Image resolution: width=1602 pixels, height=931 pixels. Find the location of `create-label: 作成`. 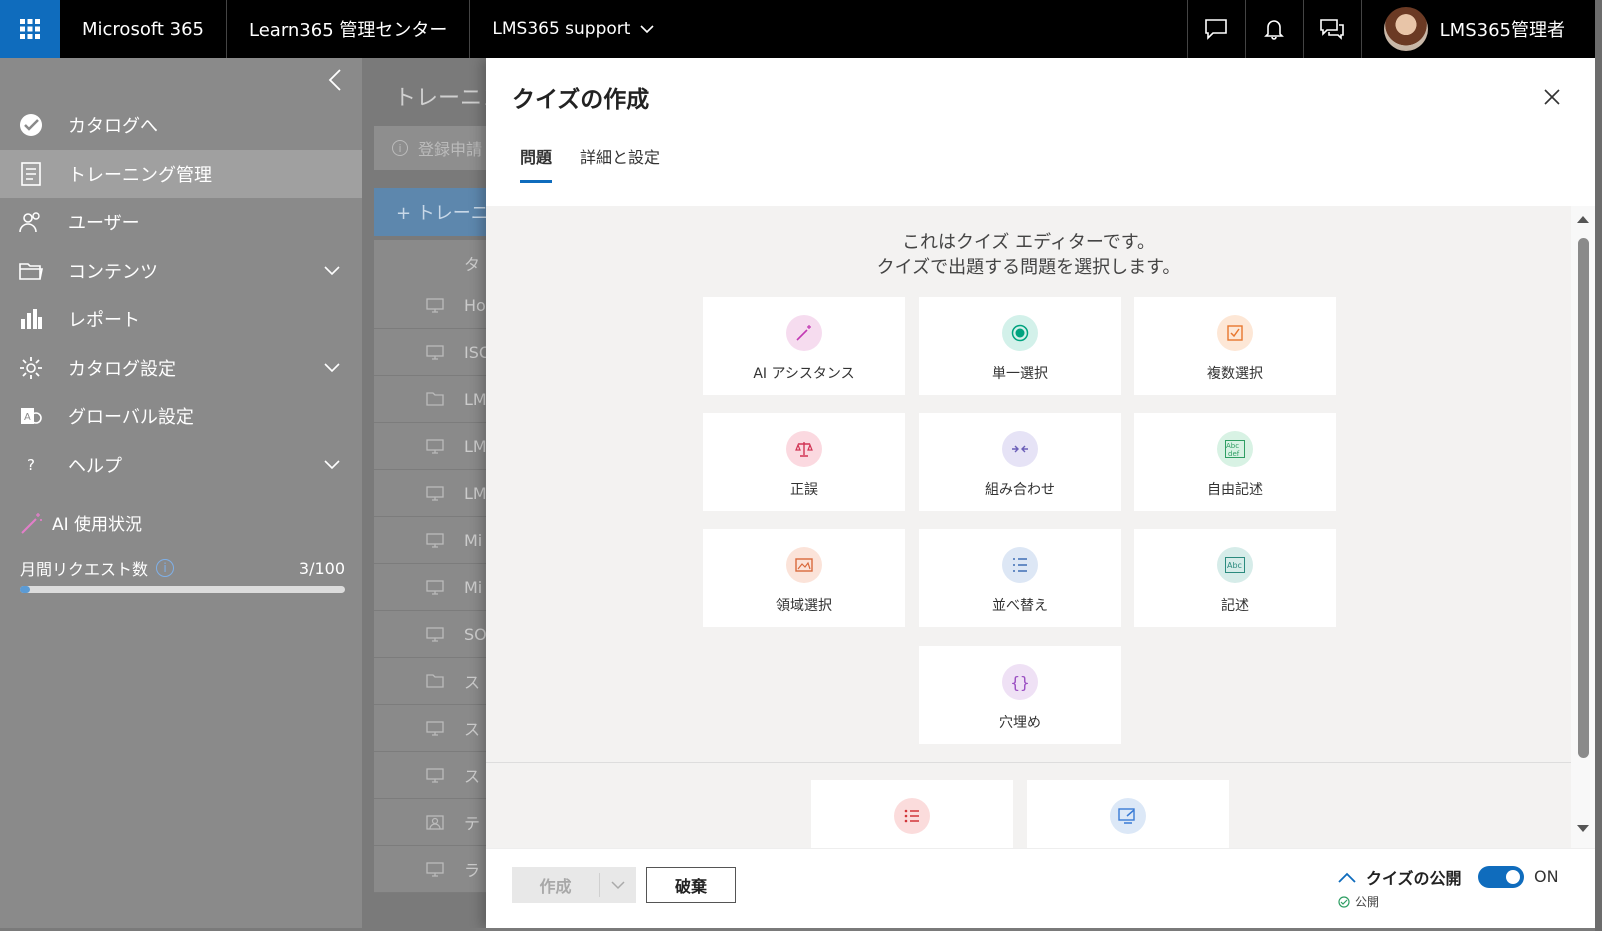

create-label: 作成 is located at coordinates (556, 885).